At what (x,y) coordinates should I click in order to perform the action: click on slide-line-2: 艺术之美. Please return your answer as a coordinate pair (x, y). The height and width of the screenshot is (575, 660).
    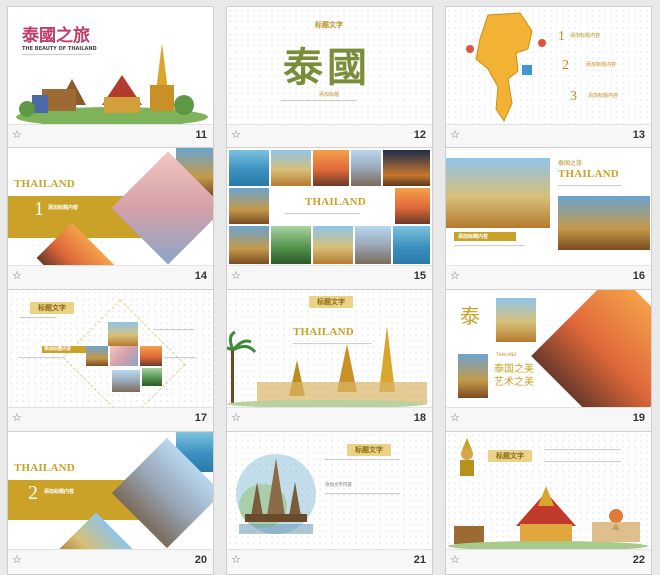
    Looking at the image, I should click on (514, 382).